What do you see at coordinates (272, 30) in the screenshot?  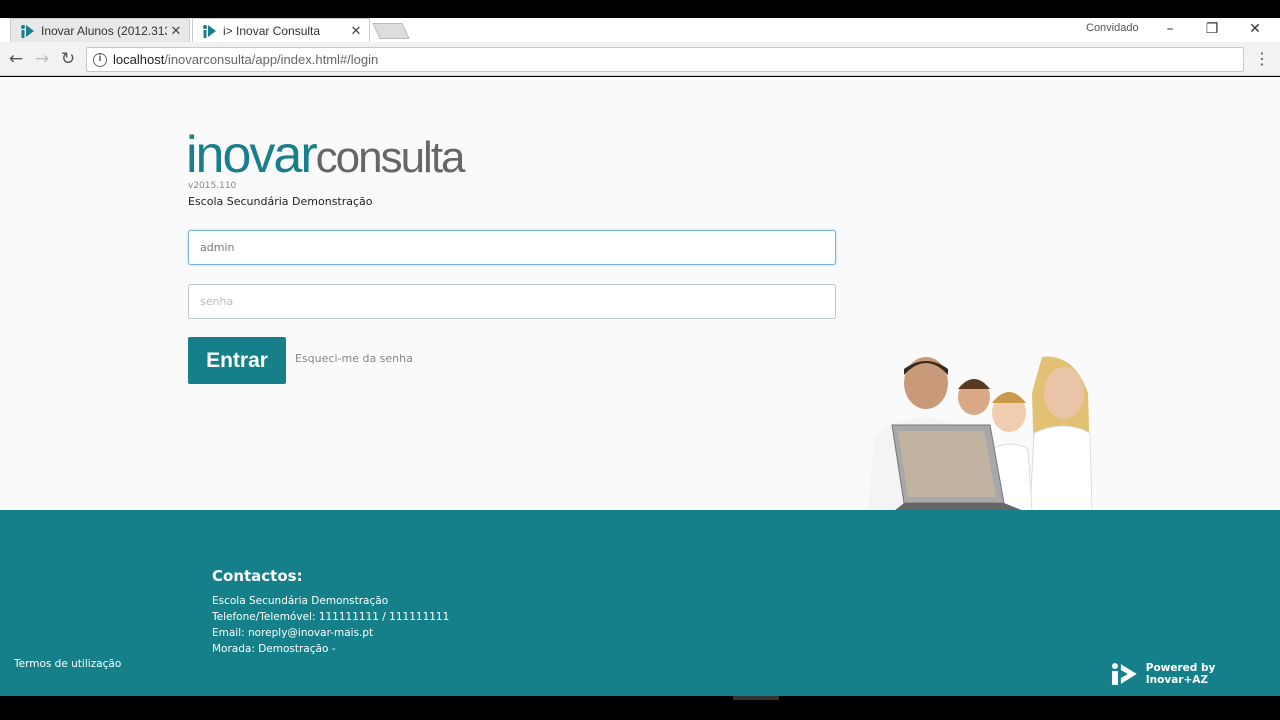 I see `tab-title: i> Inovar Consulta` at bounding box center [272, 30].